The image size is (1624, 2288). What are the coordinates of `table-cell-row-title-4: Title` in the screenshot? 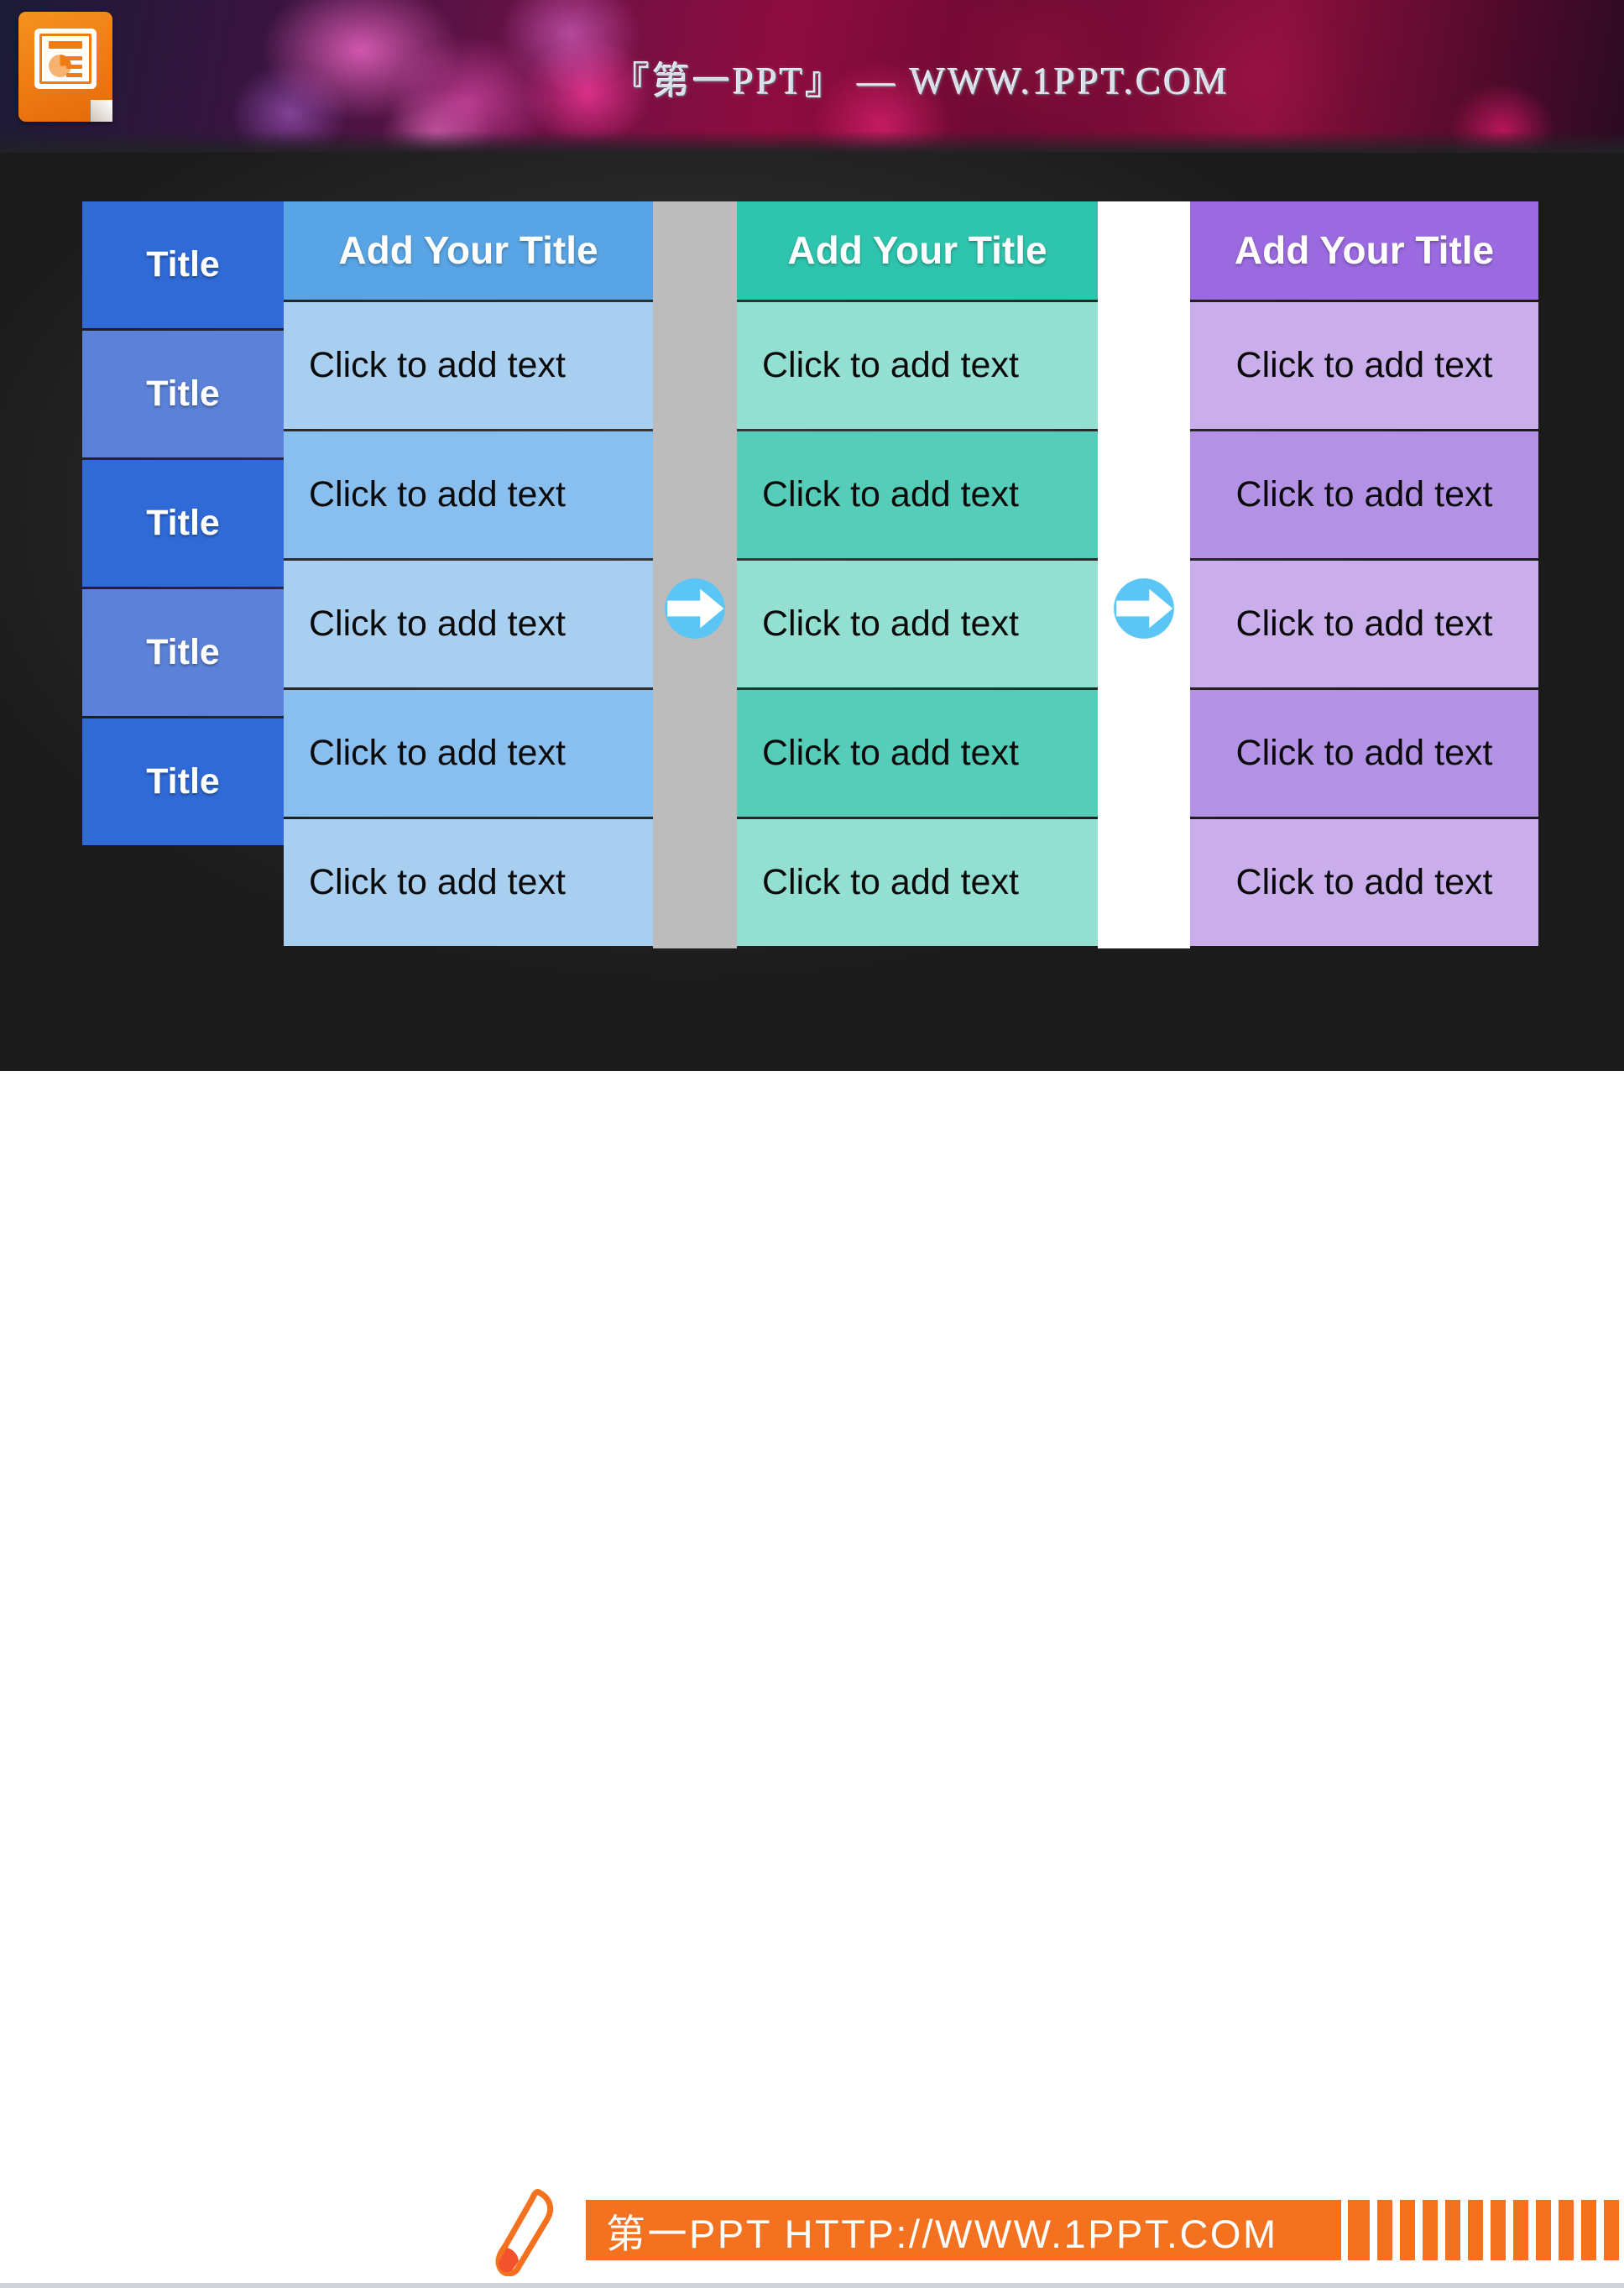 It's located at (183, 652).